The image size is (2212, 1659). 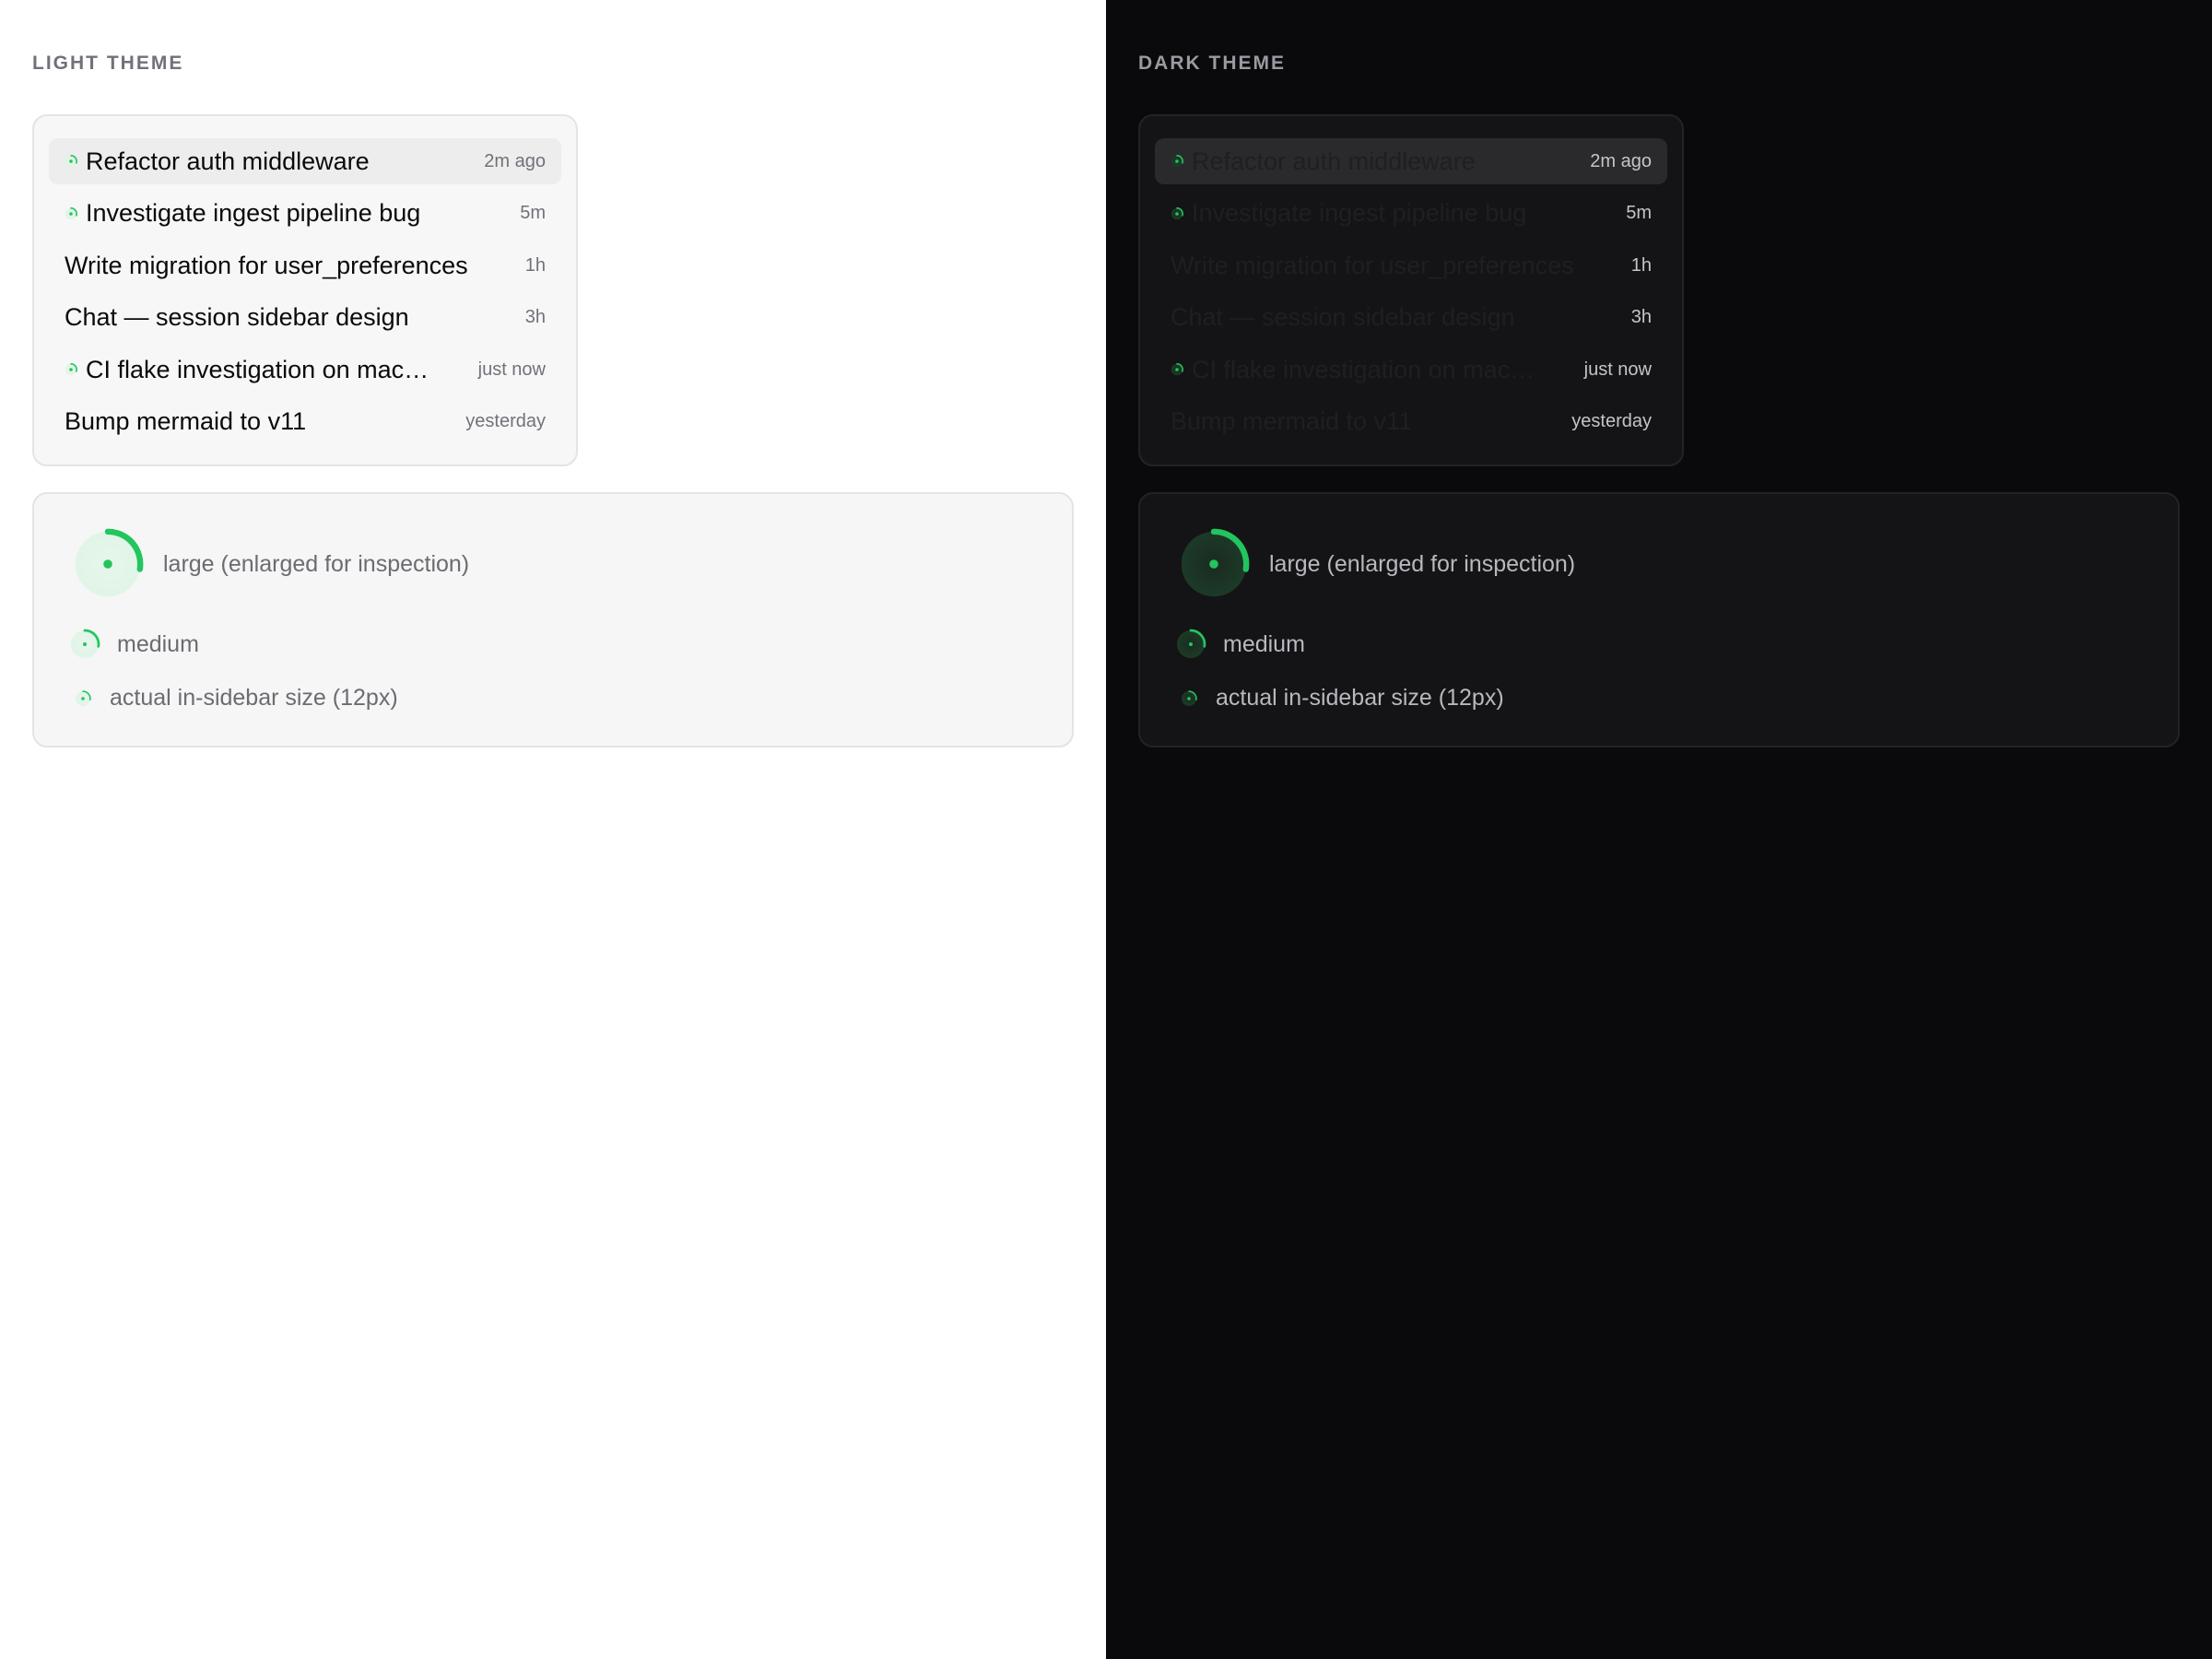 I want to click on theme-label: DARK THEME, so click(x=1212, y=63).